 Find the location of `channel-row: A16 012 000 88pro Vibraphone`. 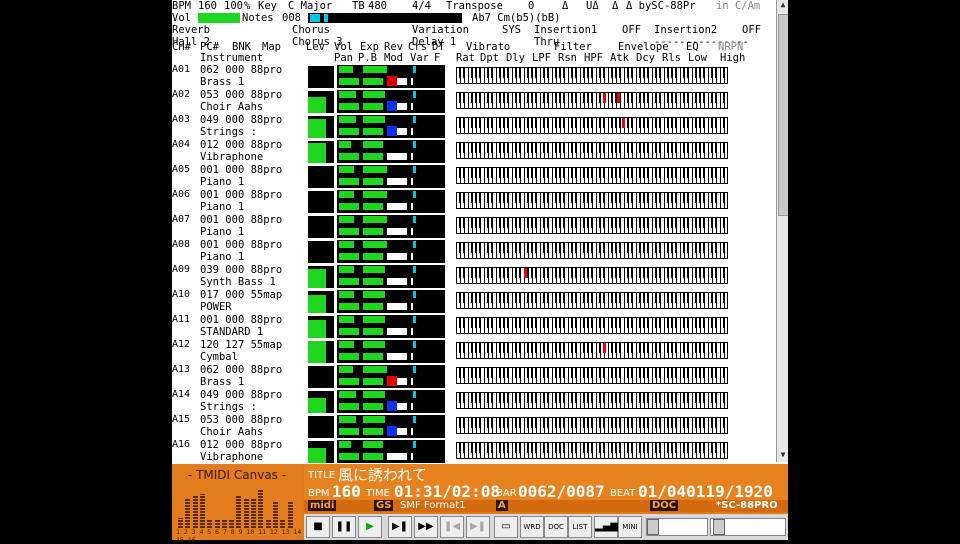

channel-row: A16 012 000 88pro Vibraphone is located at coordinates (474, 451).